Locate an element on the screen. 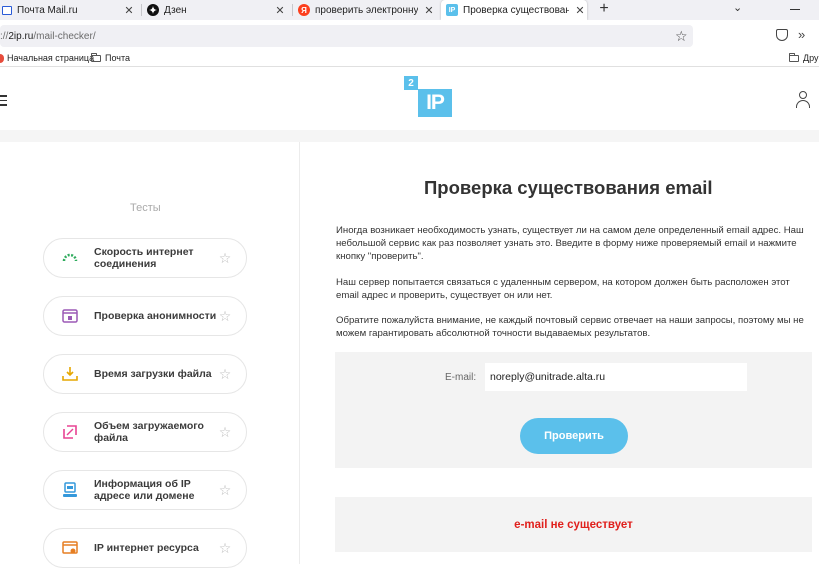  sidebar-item-resource-ip: IP интернет ресурса ☆ is located at coordinates (145, 548).